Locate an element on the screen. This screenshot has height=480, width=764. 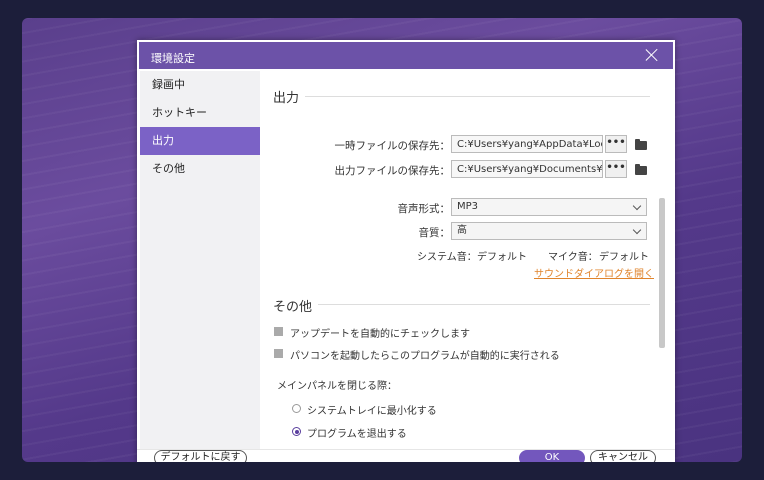
open-sound-dialog-link: サウンドダイアログを開く is located at coordinates (594, 272).